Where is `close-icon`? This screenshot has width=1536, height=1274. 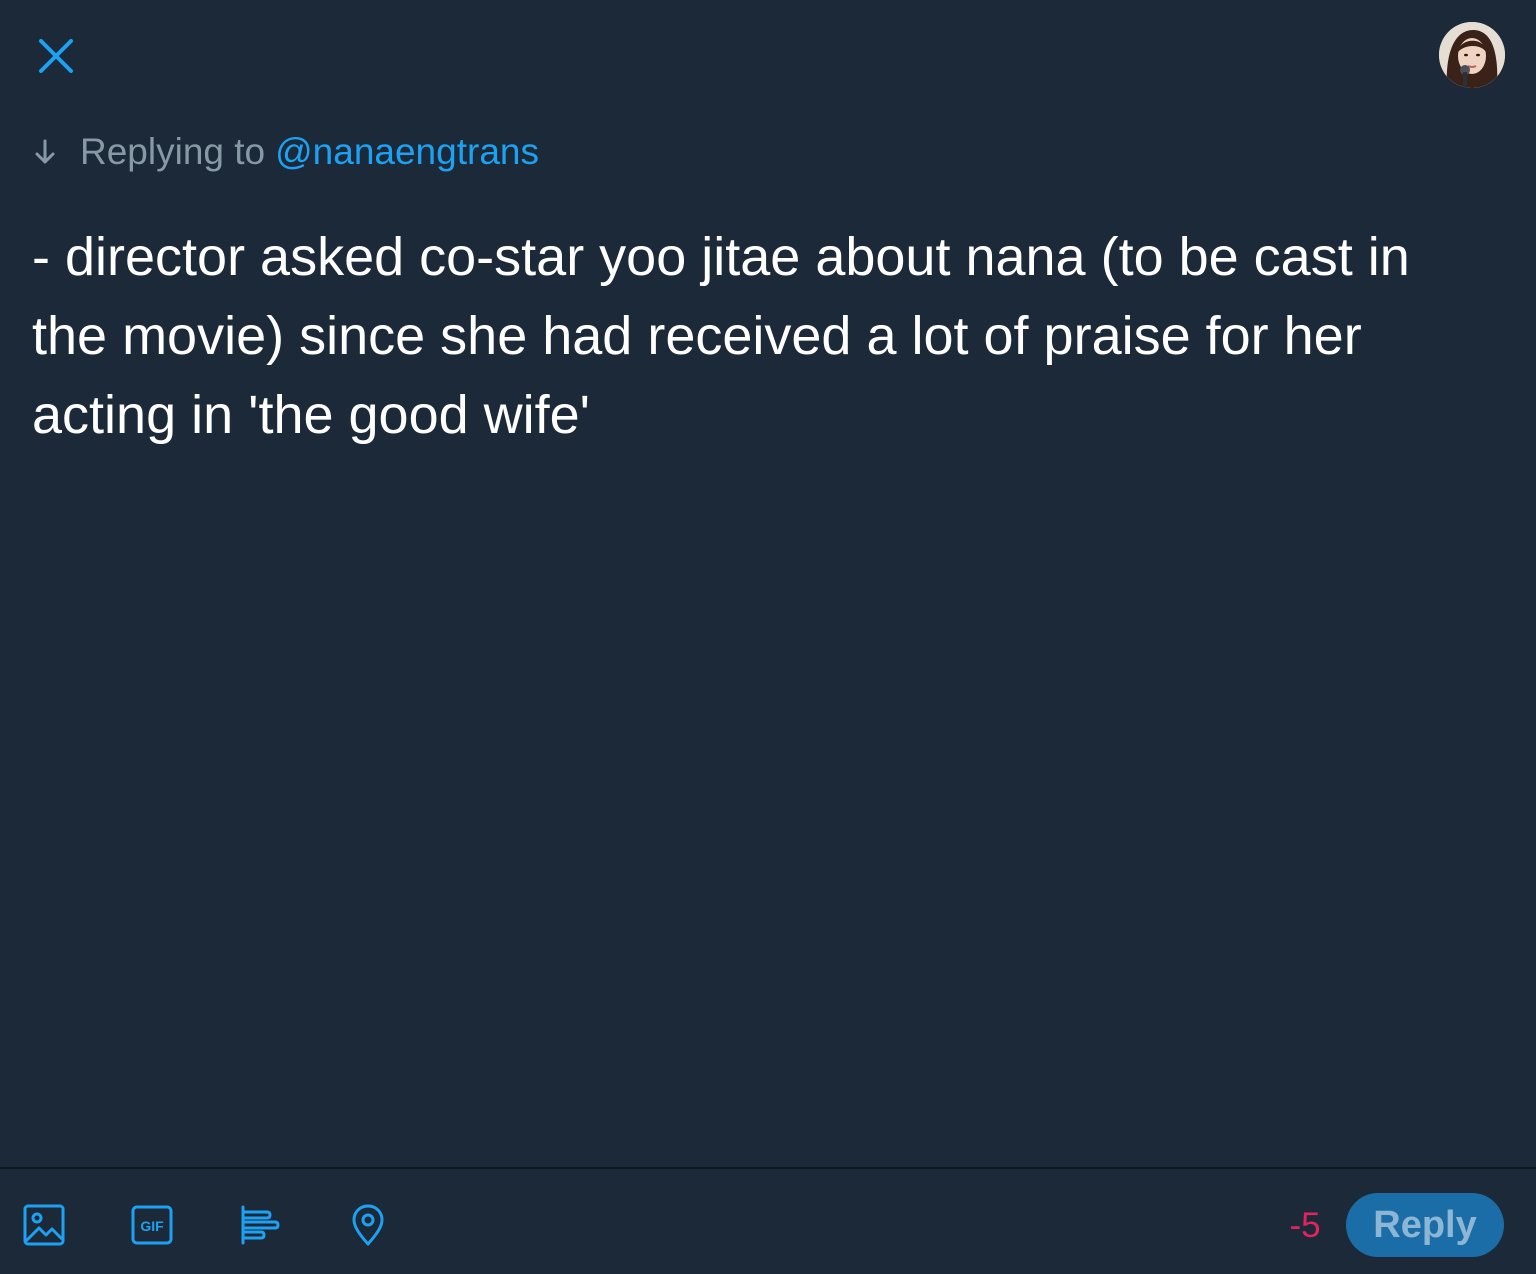
close-icon is located at coordinates (56, 56).